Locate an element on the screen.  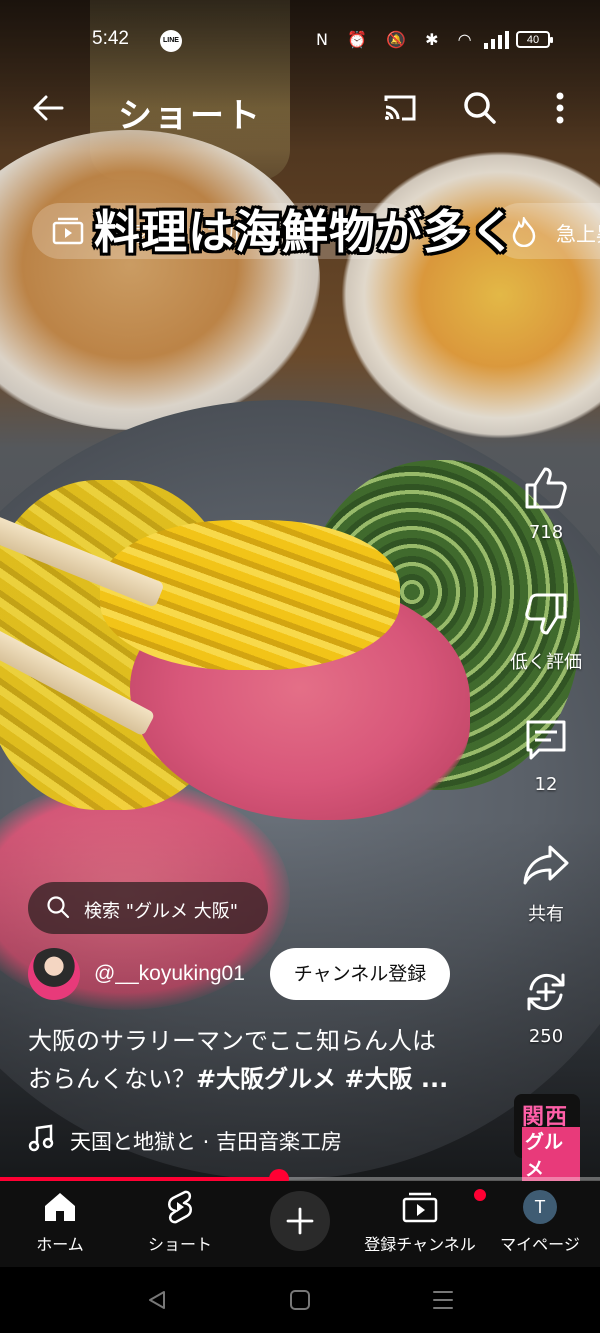
system-navigation-bar is located at coordinates (300, 1300).